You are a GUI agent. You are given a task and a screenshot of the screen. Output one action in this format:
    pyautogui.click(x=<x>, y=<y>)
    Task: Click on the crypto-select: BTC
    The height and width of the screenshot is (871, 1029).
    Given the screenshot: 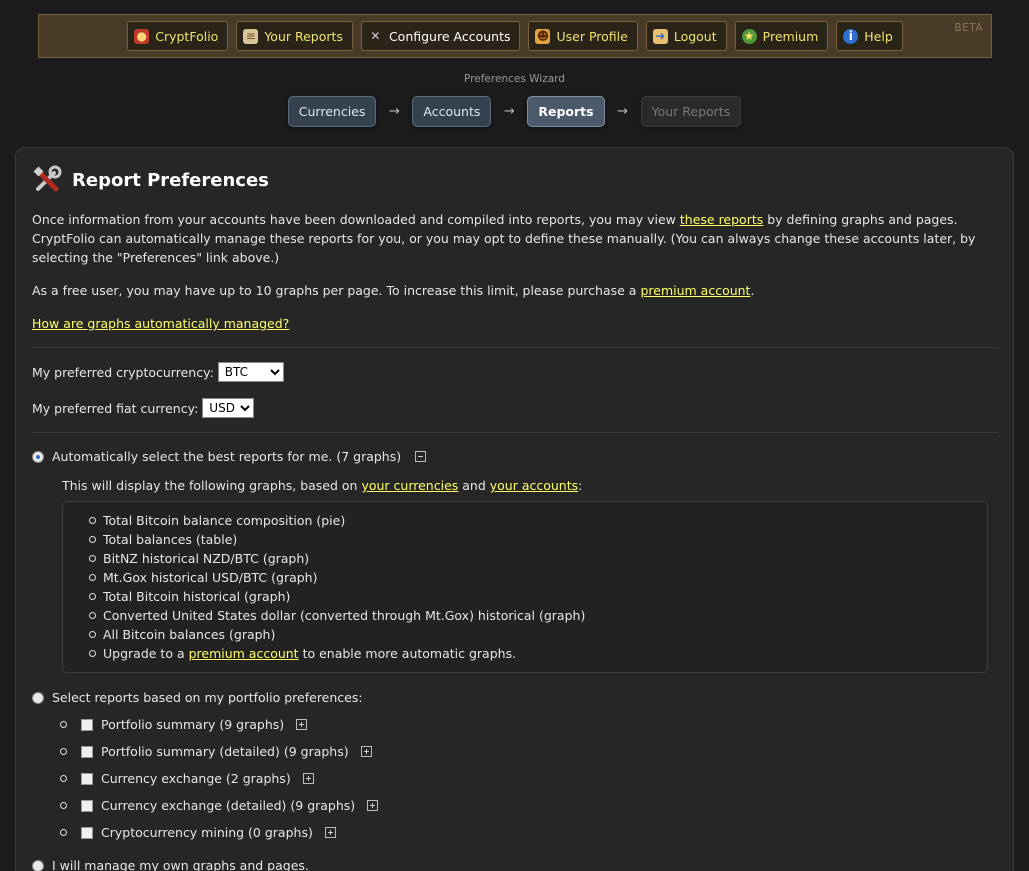 What is the action you would take?
    pyautogui.click(x=250, y=372)
    